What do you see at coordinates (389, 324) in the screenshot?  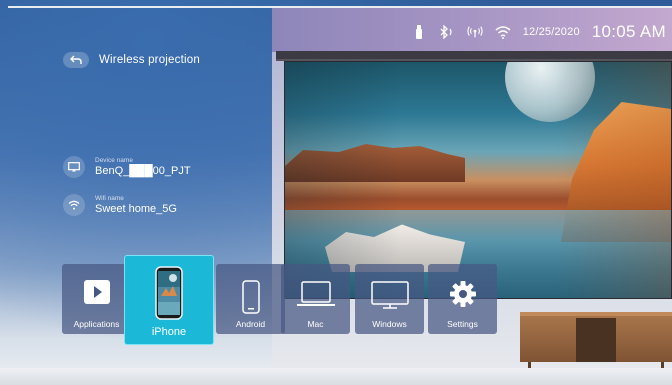 I see `tile-label: Windows` at bounding box center [389, 324].